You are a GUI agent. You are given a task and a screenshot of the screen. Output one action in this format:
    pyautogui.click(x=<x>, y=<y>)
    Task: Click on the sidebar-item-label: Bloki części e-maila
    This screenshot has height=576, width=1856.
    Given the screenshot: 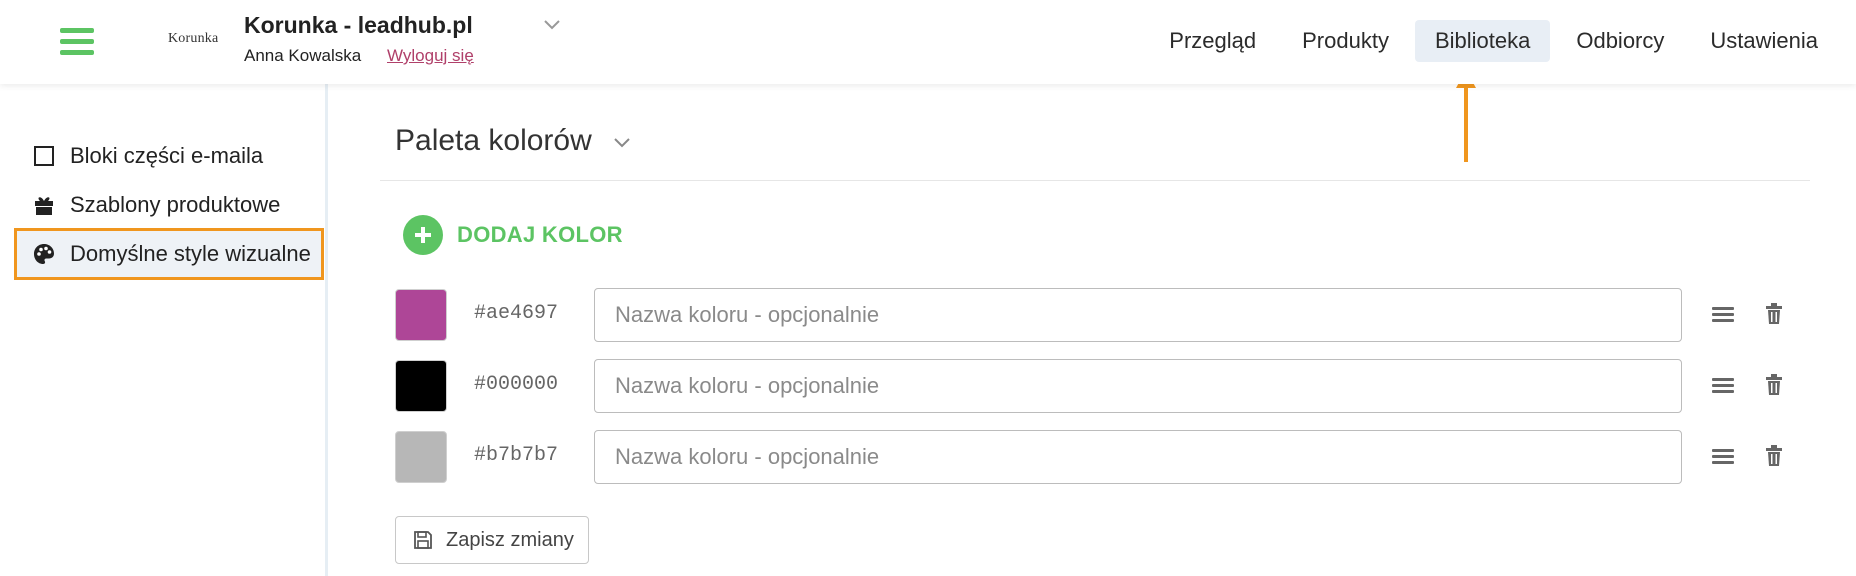 What is the action you would take?
    pyautogui.click(x=167, y=155)
    